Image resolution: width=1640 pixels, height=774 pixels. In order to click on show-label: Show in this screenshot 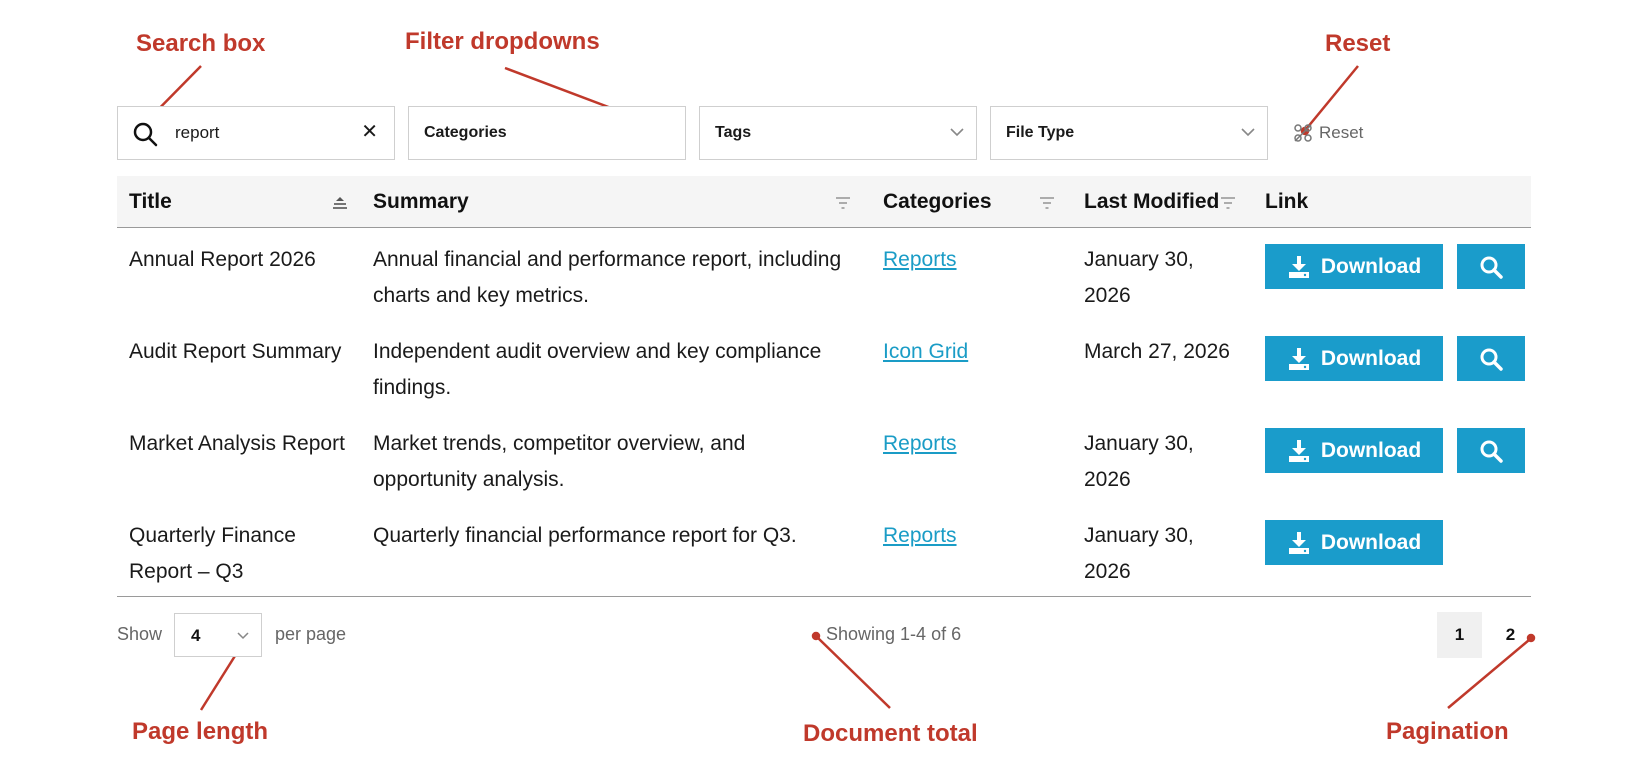, I will do `click(140, 634)`.